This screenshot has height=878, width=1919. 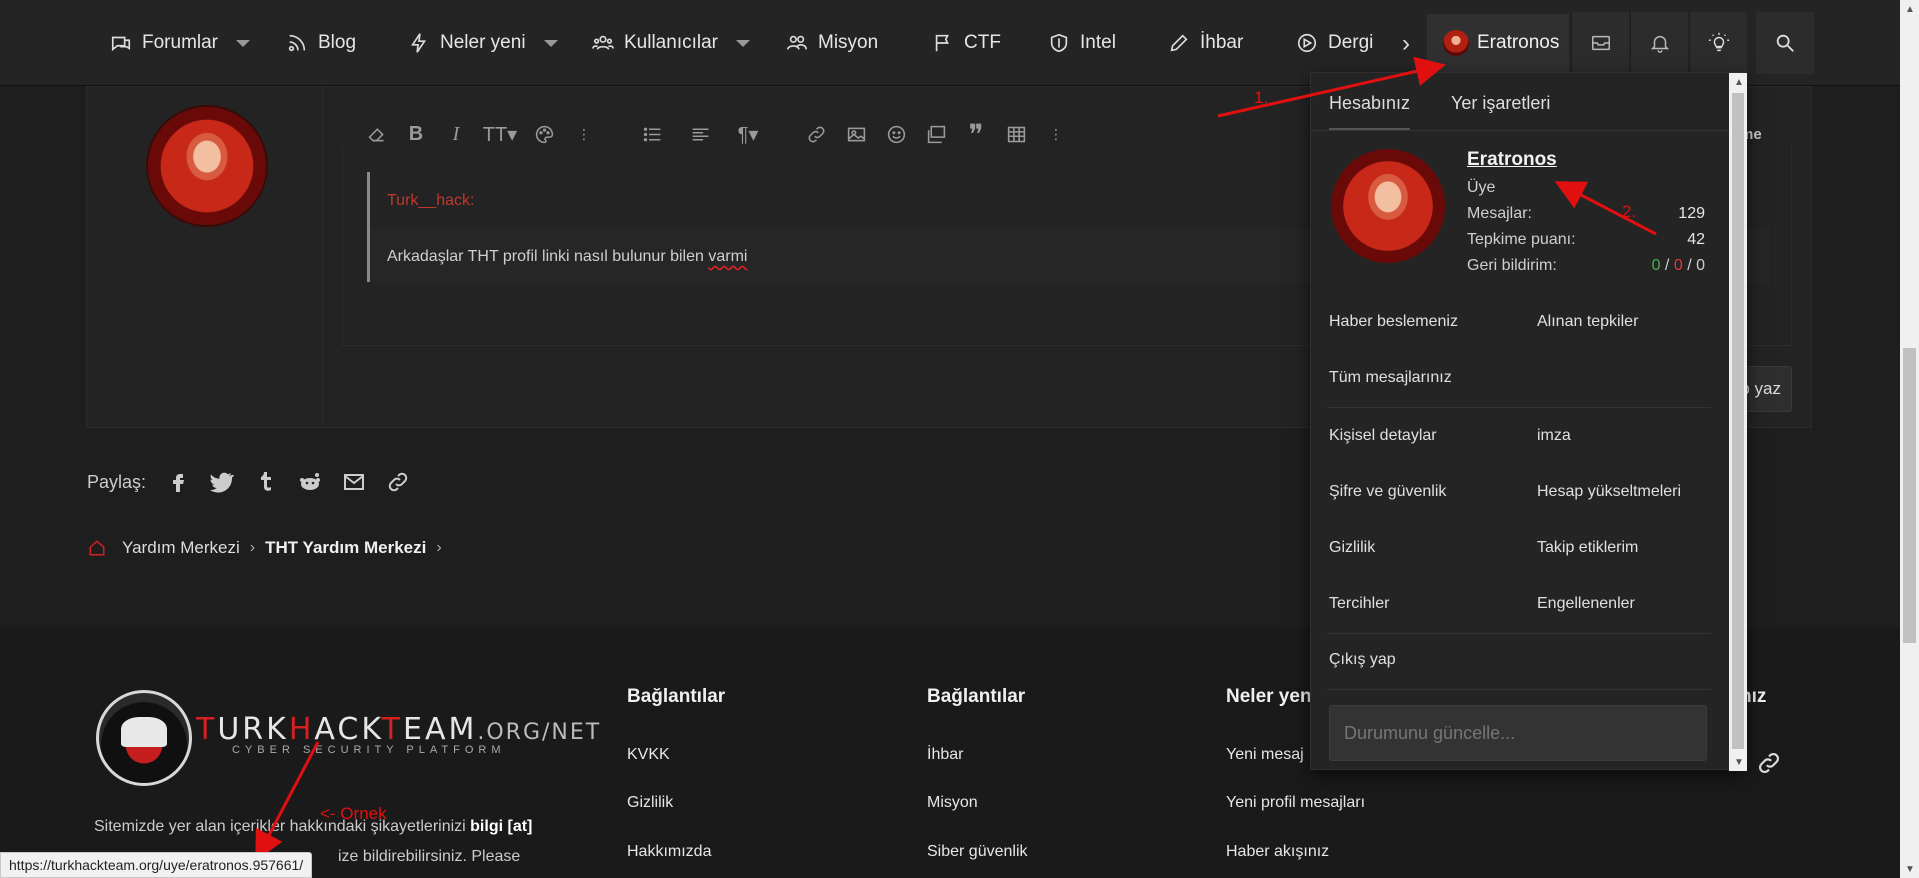 I want to click on bolt-icon, so click(x=419, y=43).